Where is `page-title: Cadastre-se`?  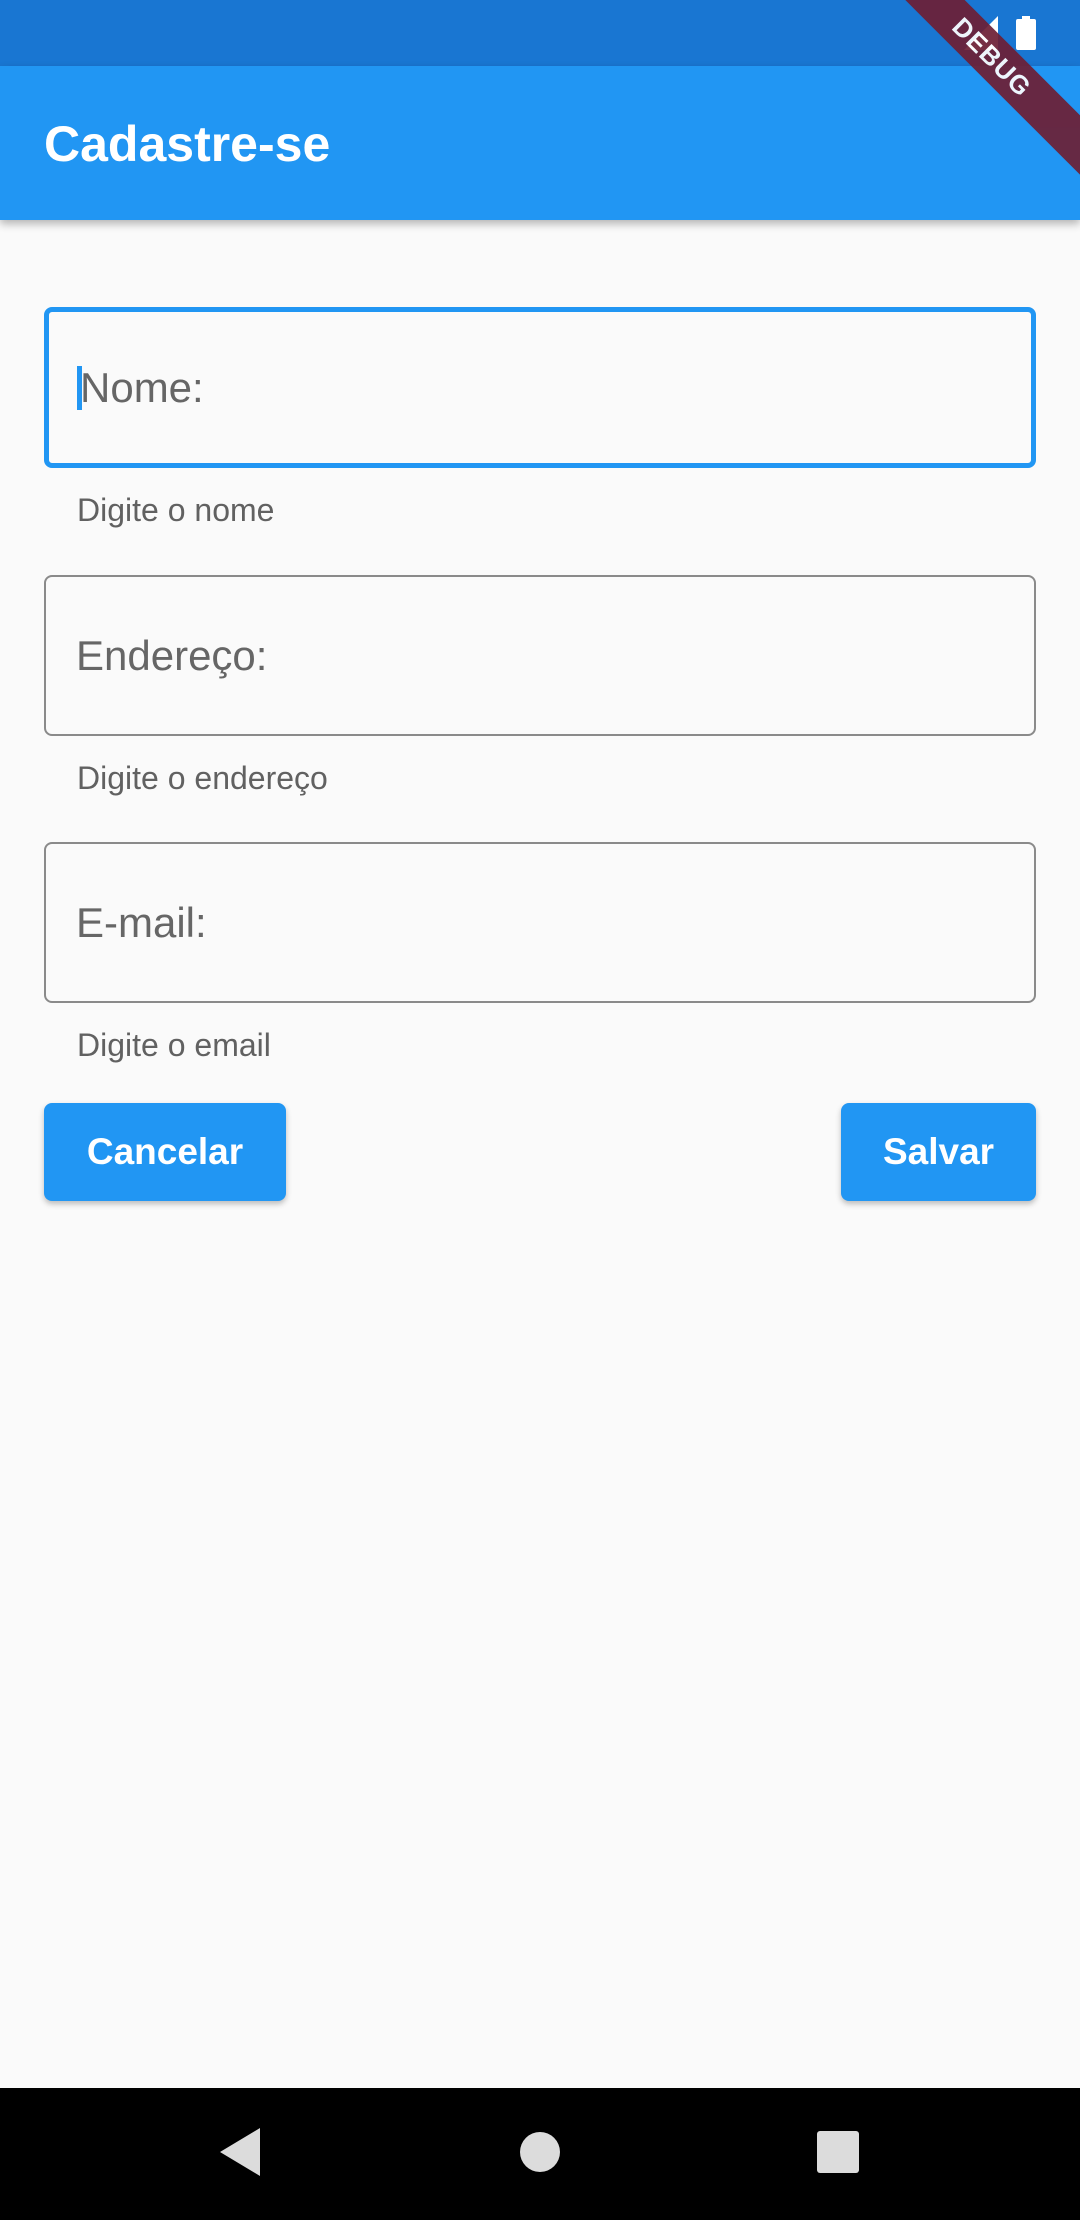
page-title: Cadastre-se is located at coordinates (187, 144).